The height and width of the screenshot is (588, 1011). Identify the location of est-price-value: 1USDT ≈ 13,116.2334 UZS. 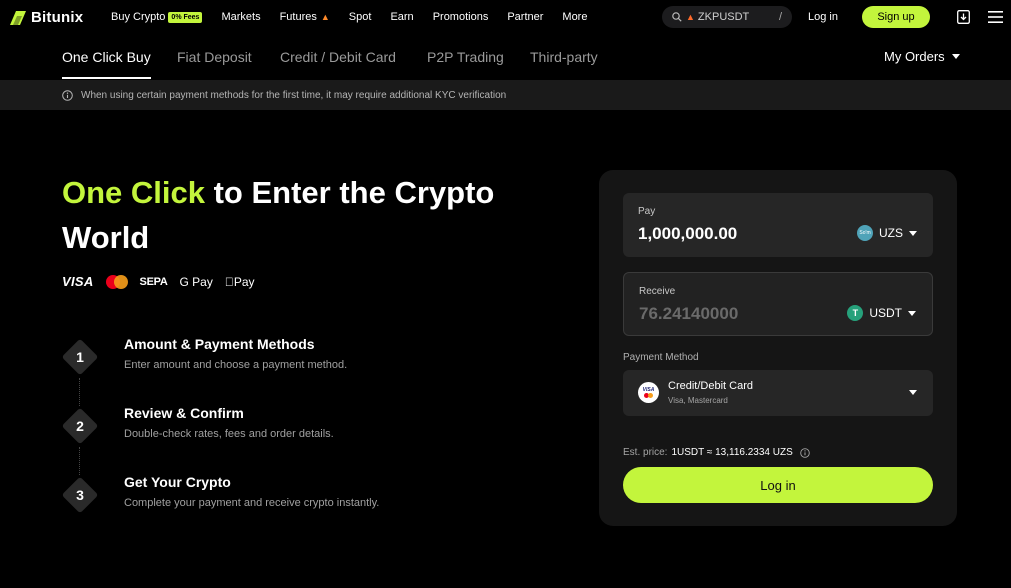
(732, 452).